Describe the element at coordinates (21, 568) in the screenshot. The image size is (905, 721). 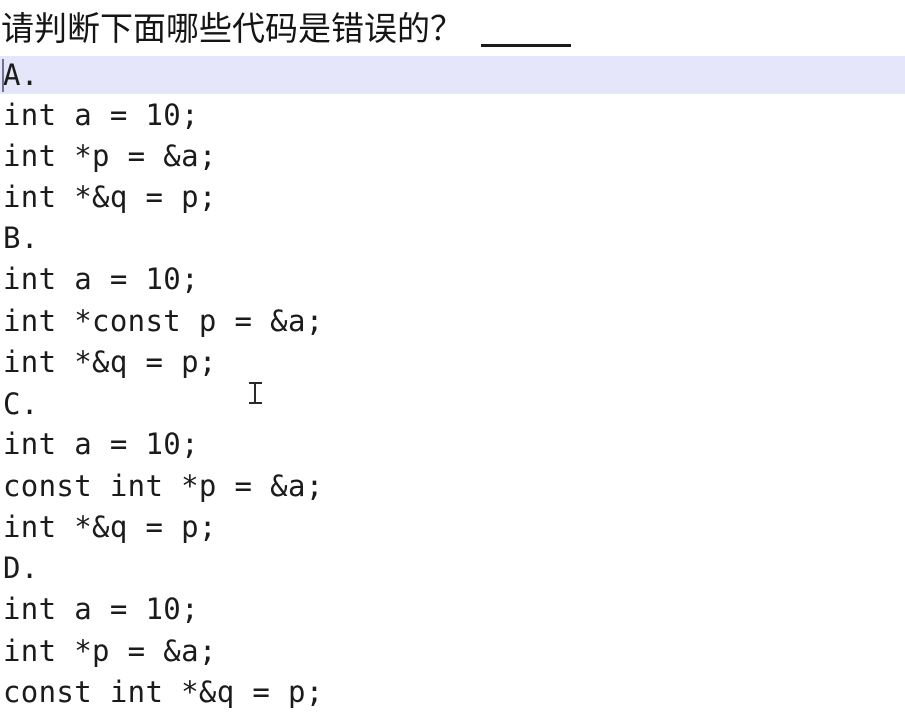
I see `option-d-label: D.` at that location.